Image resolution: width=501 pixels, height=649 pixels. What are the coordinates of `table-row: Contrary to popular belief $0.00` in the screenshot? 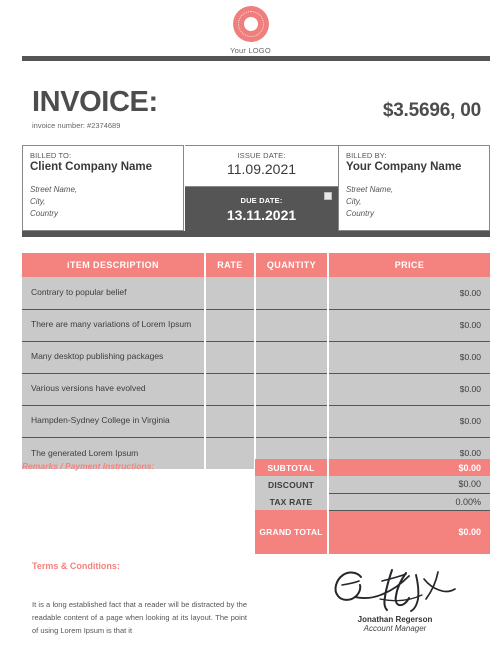 It's located at (256, 293).